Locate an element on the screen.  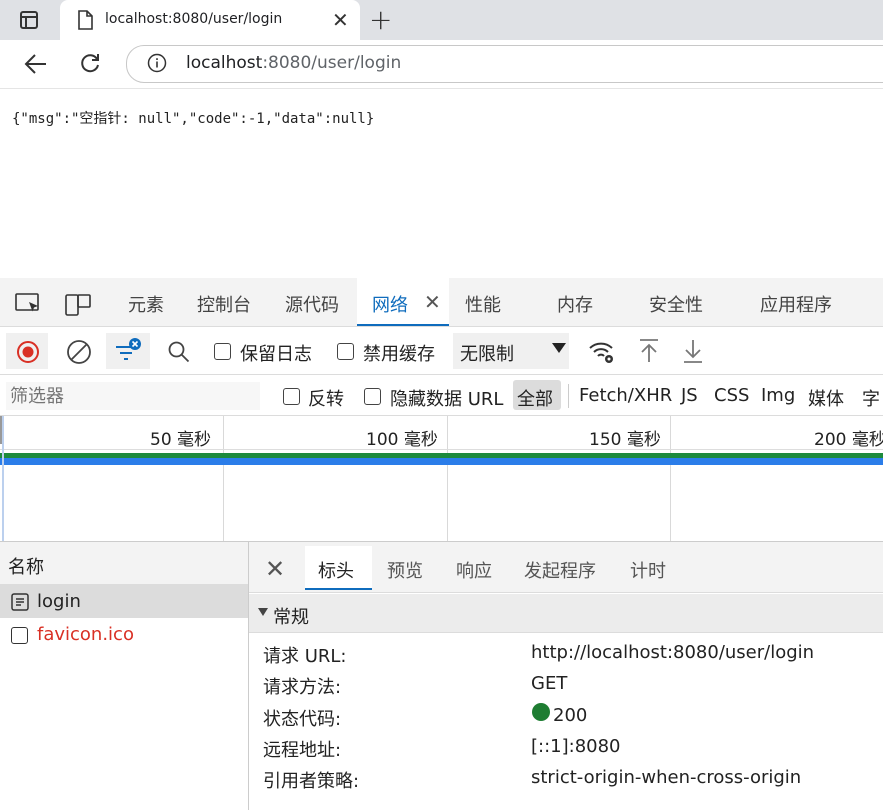
hide-data-urls-checkbox is located at coordinates (372, 396).